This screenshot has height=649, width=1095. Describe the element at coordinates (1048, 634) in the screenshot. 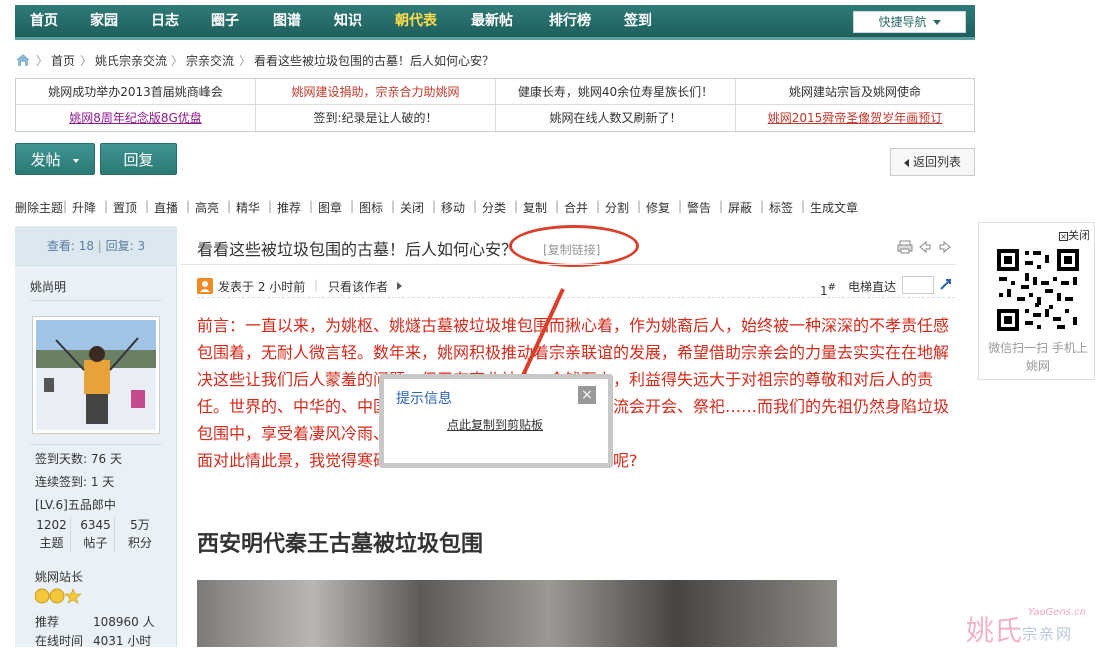

I see `watermark-sub: 宗亲网` at that location.